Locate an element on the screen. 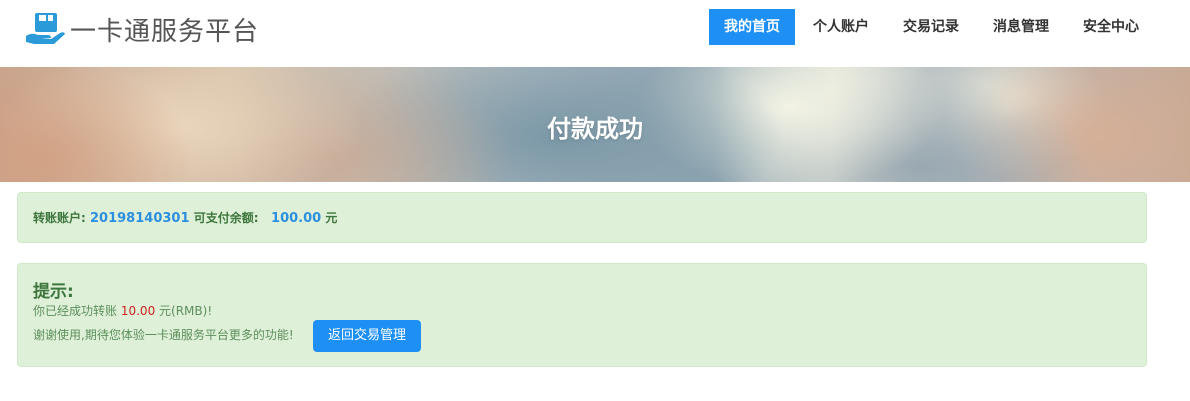 The height and width of the screenshot is (401, 1190). tip-title: 提示: is located at coordinates (53, 292).